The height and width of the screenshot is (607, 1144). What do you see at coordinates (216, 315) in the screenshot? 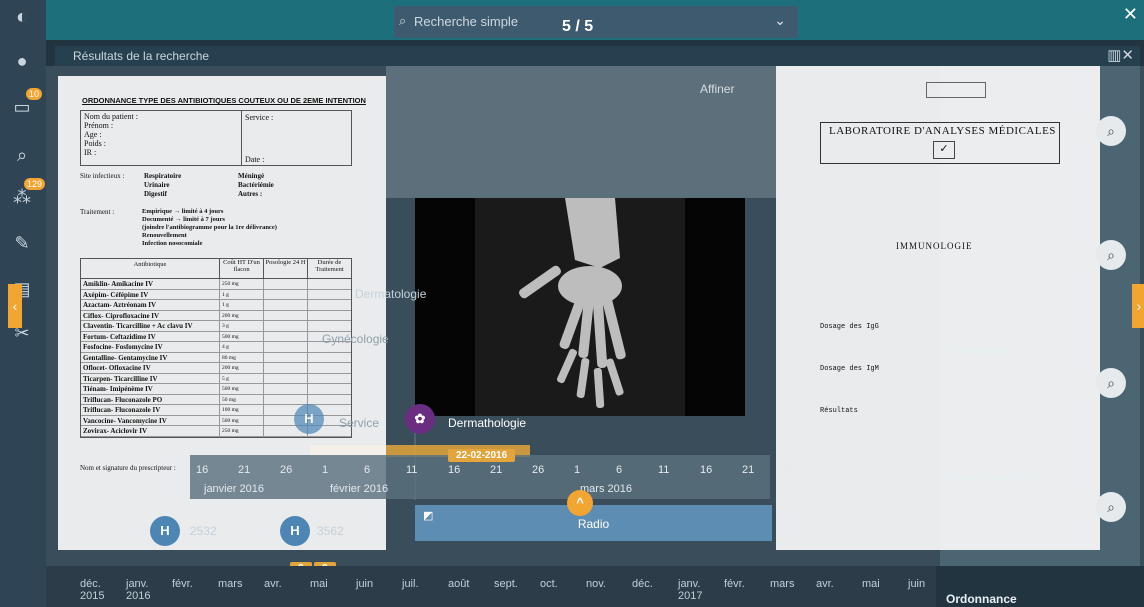
I see `table-row: Ciflox- Ciprofloxacine IV 200 mg` at bounding box center [216, 315].